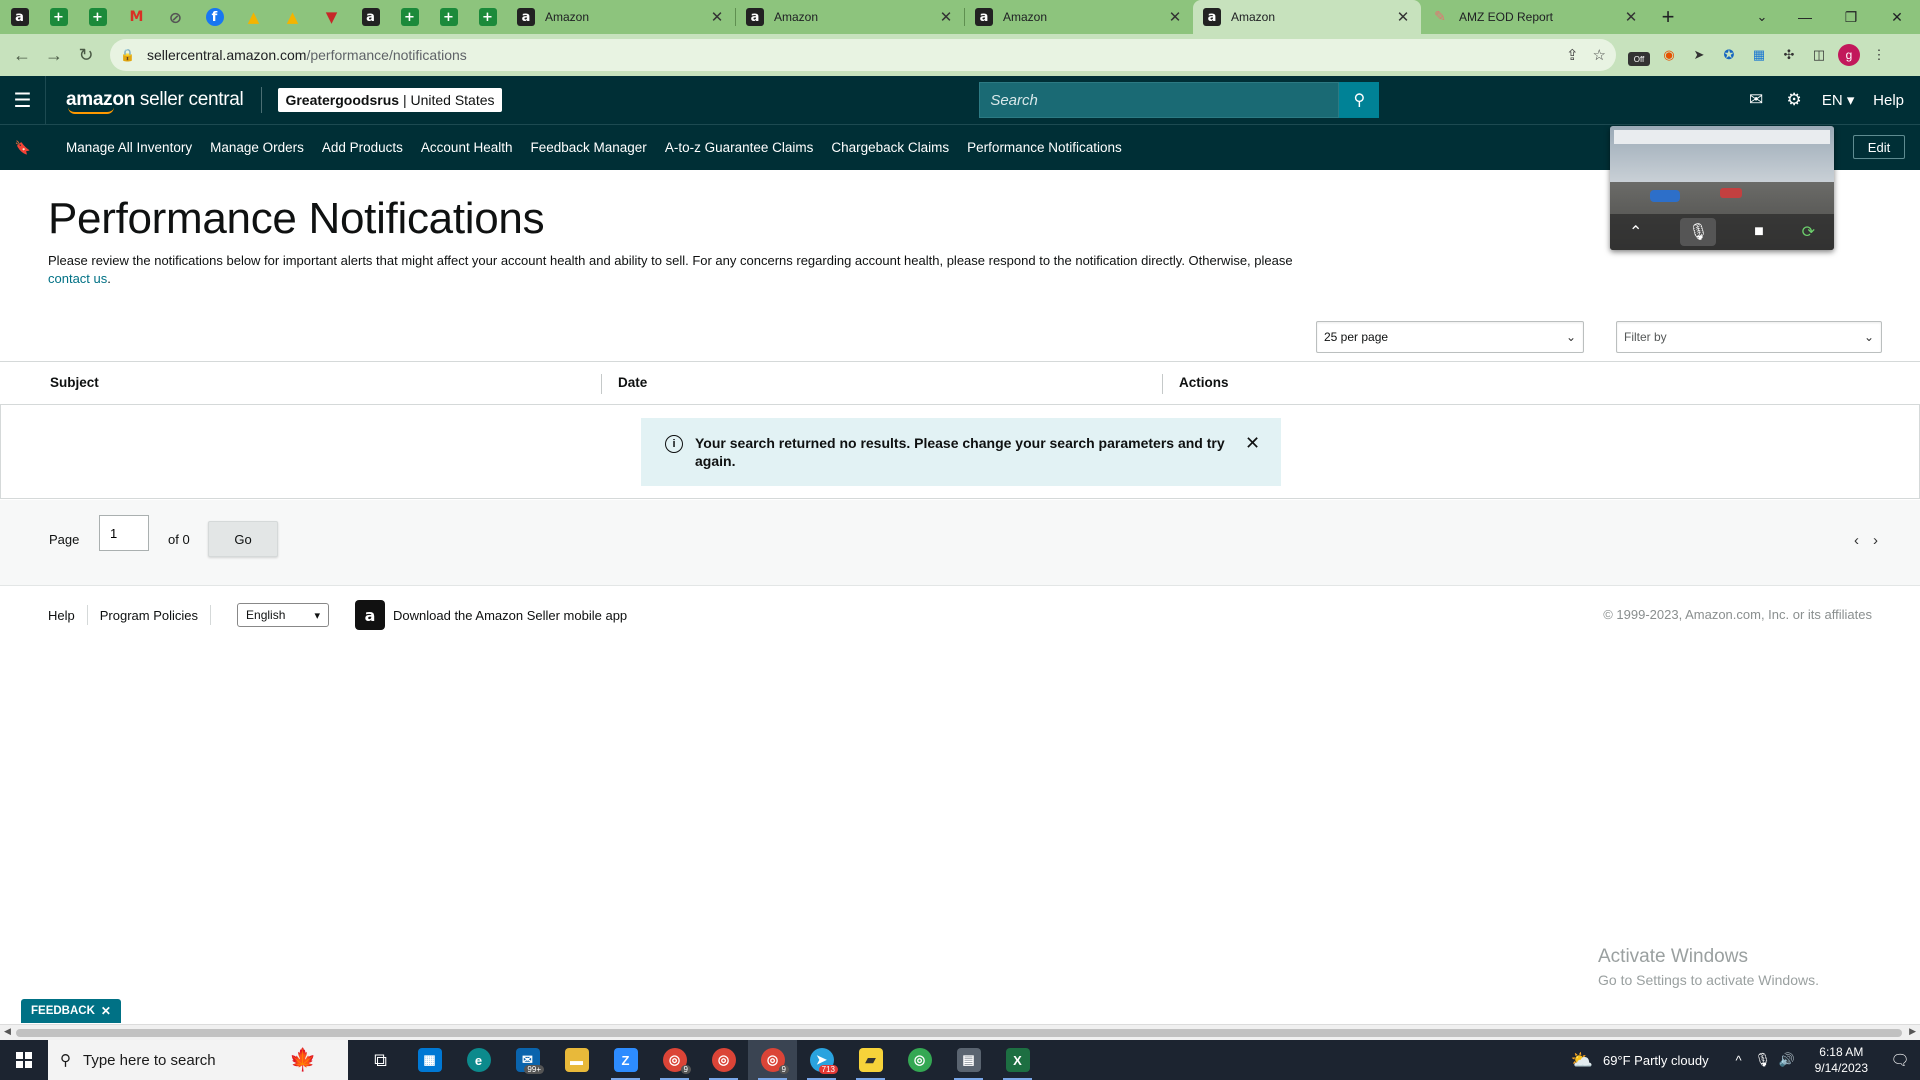 The width and height of the screenshot is (1920, 1080). I want to click on extension-translate-icon: ▦, so click(1759, 55).